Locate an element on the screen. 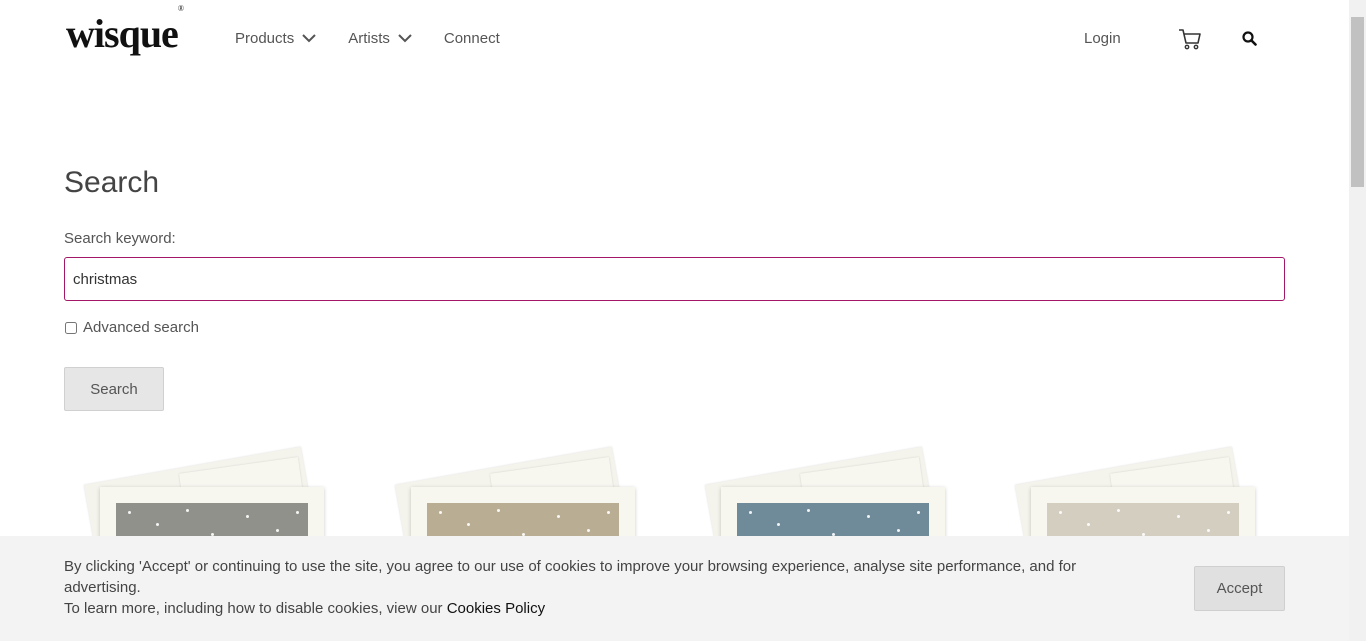  advanced-search-label: Advanced search is located at coordinates (141, 327).